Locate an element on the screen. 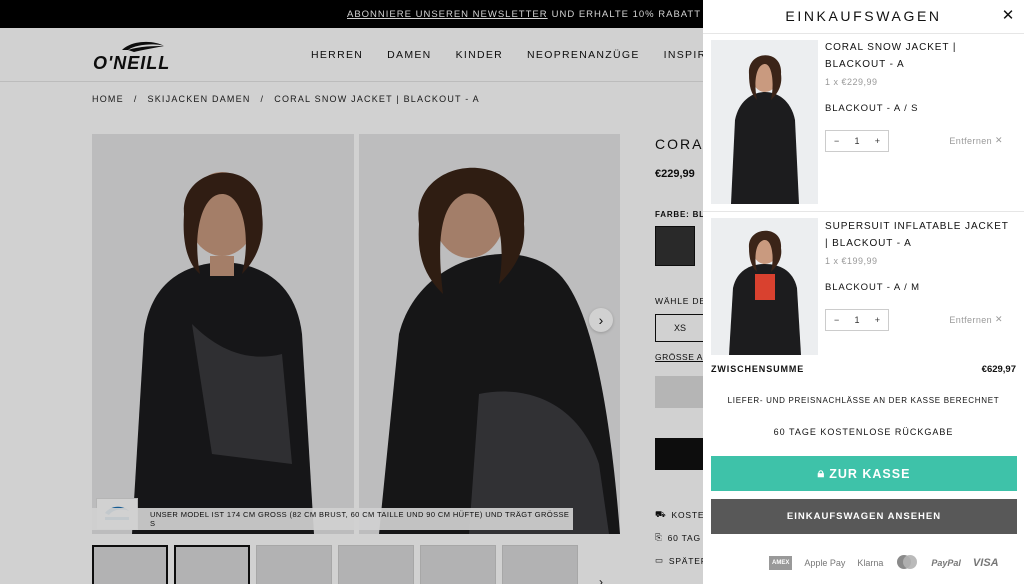 The width and height of the screenshot is (1024, 584). klarna-icon: Klarna is located at coordinates (870, 563).